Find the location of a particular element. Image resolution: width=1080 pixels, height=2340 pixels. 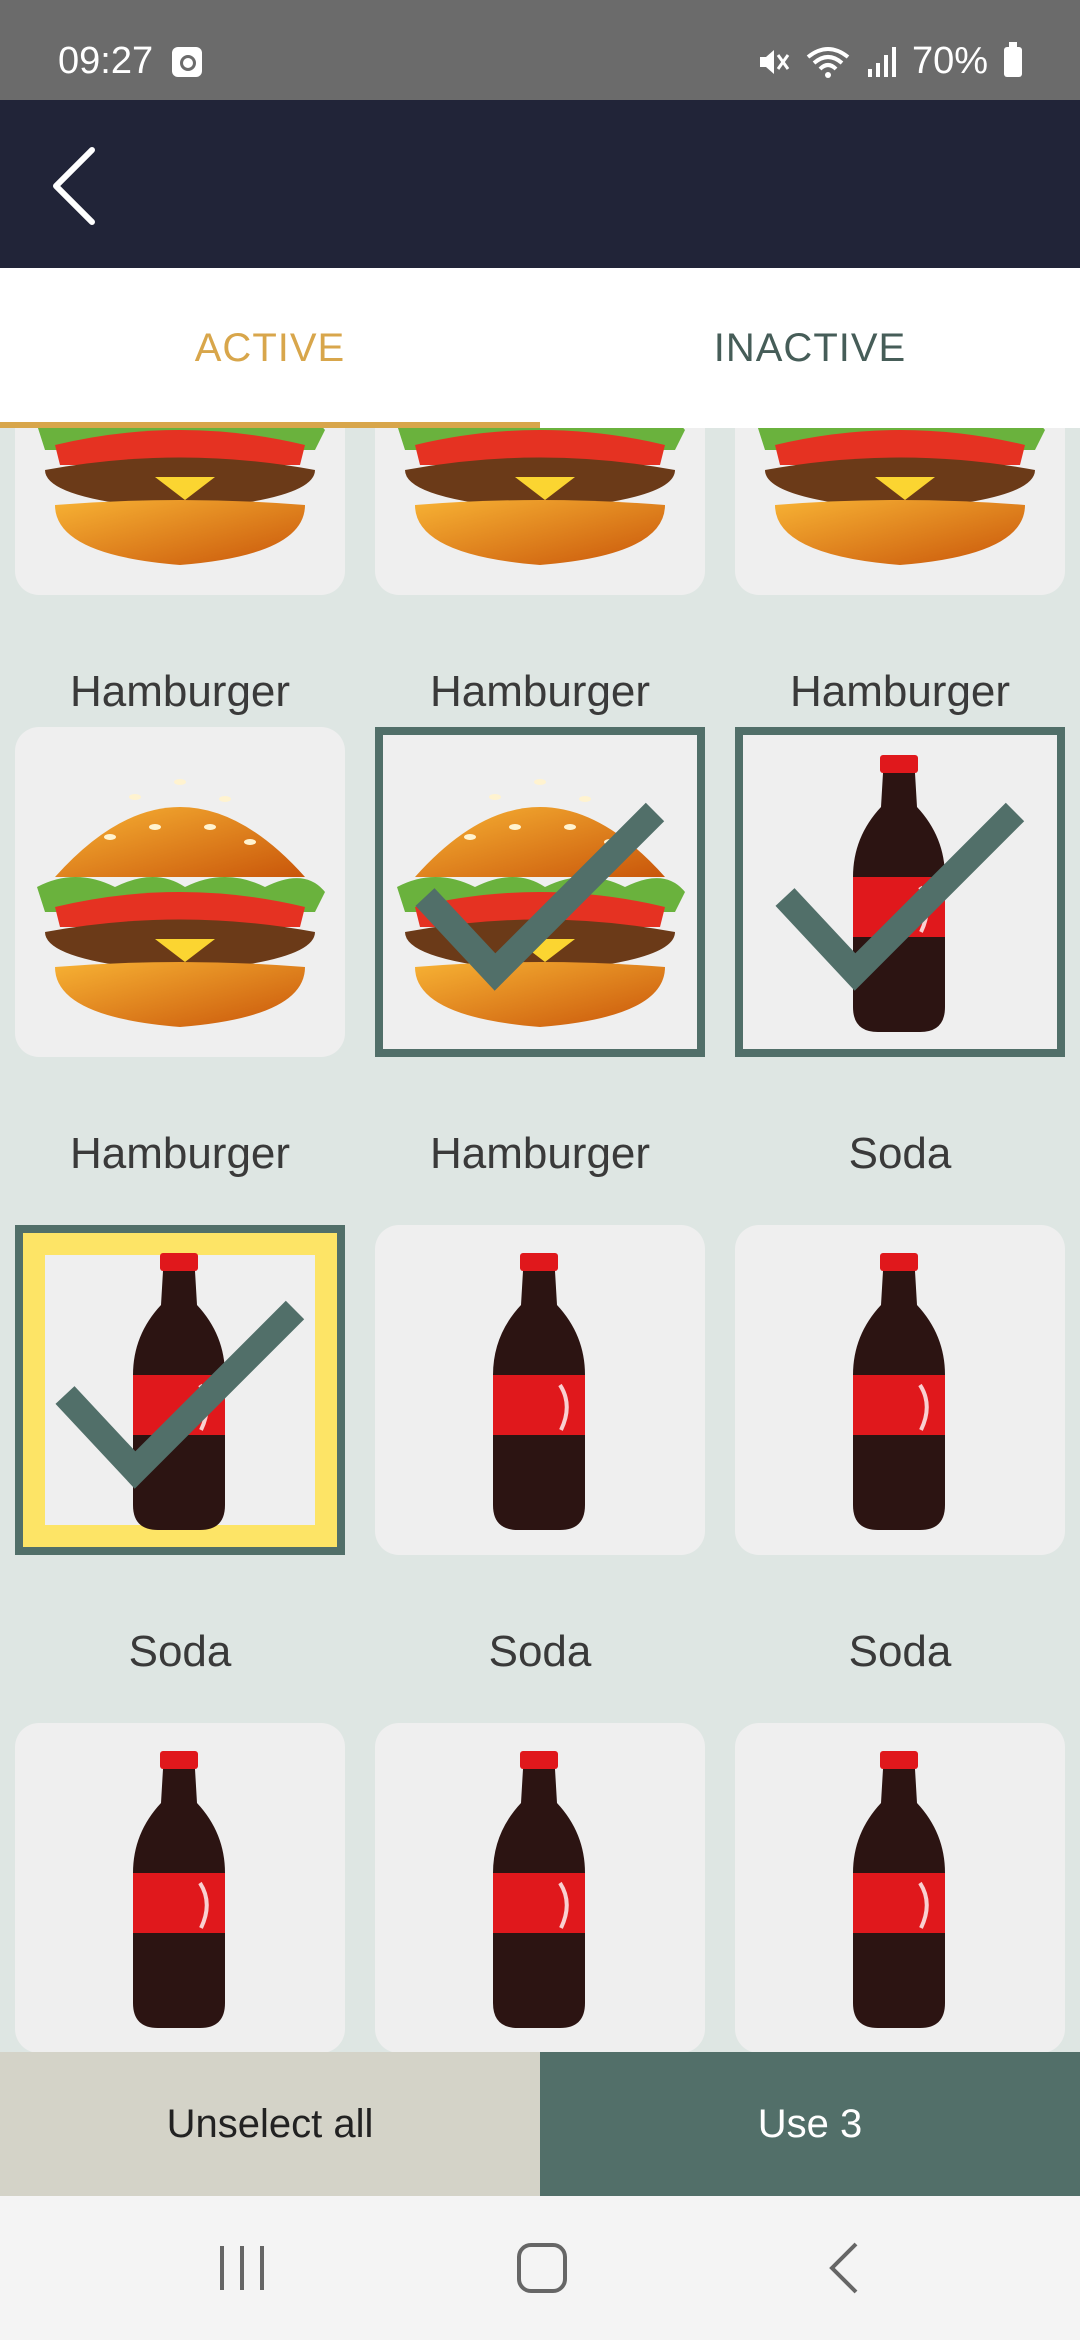

app-header is located at coordinates (540, 184).